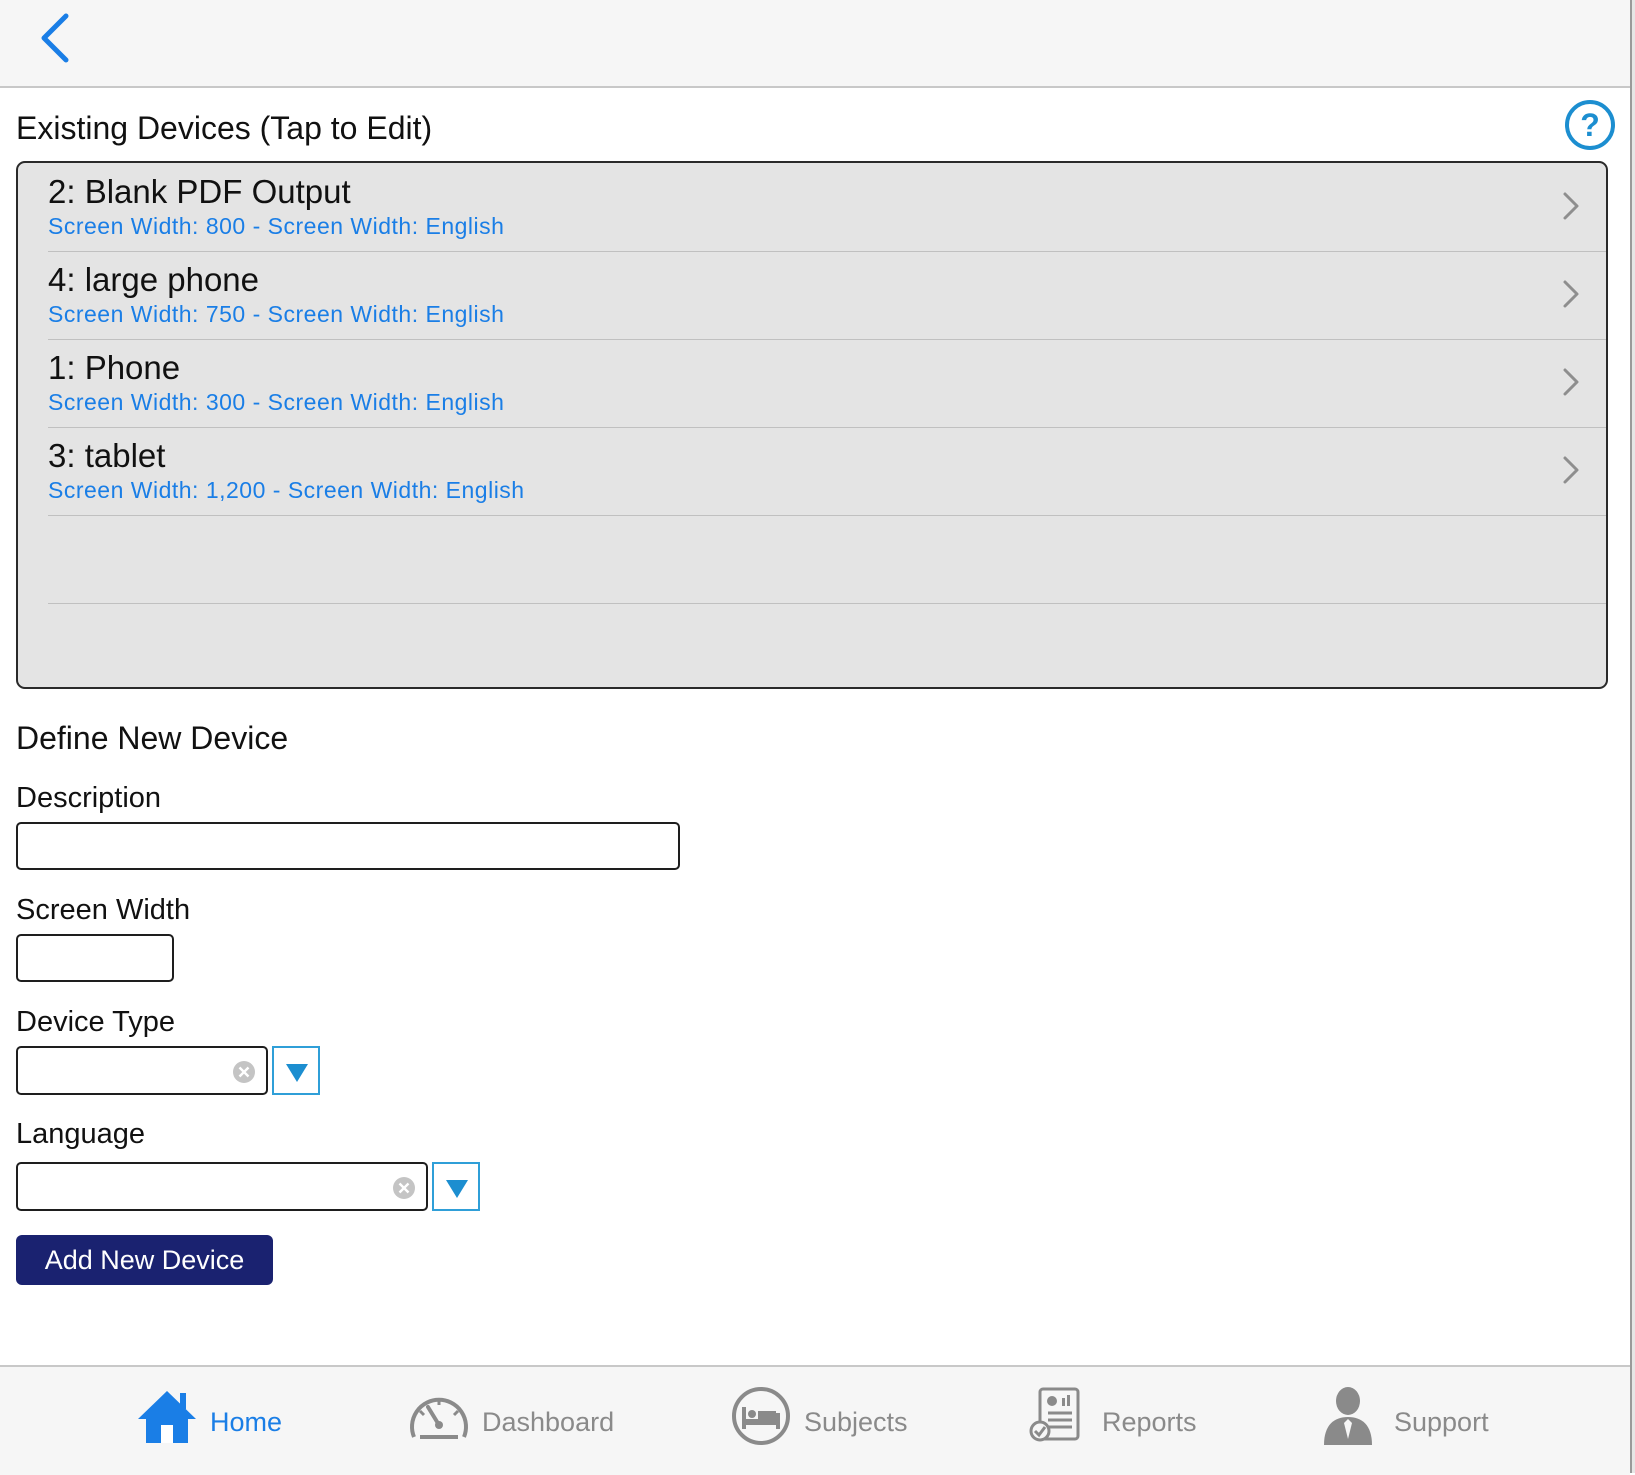  I want to click on window-edge-line, so click(1631, 736).